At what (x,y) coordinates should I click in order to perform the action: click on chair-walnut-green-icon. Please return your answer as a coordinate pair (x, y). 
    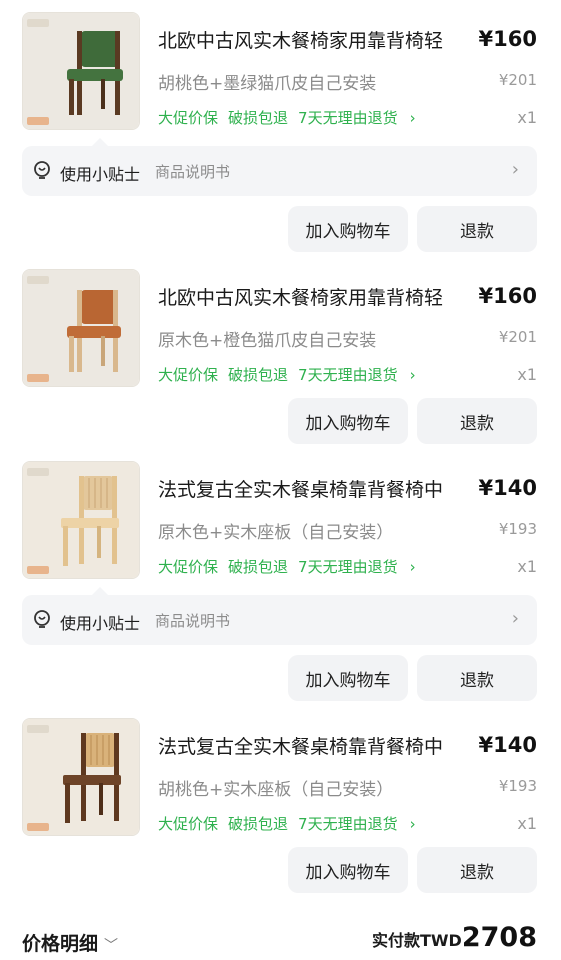
    Looking at the image, I should click on (81, 71).